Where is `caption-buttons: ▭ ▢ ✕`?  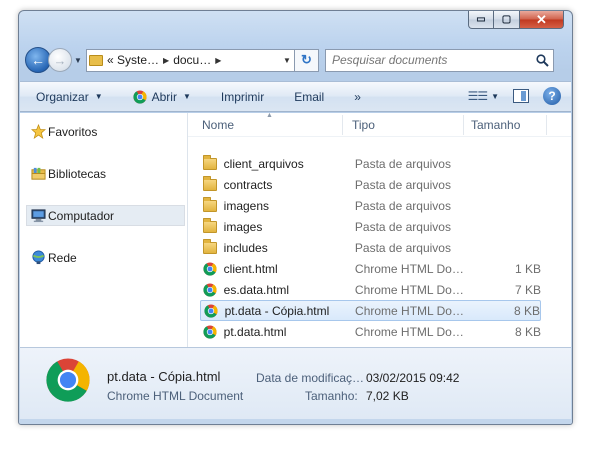
caption-buttons: ▭ ▢ ✕ is located at coordinates (516, 20).